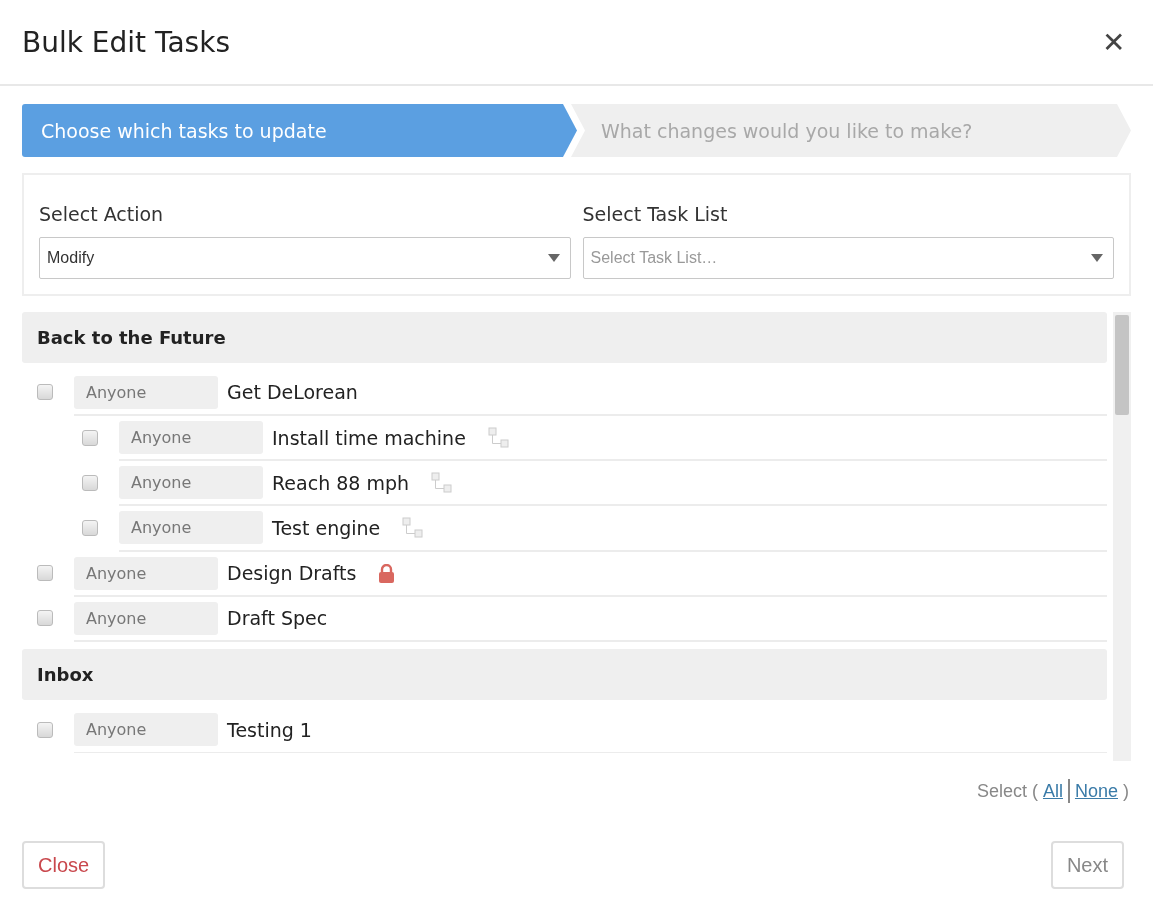 The image size is (1153, 913). Describe the element at coordinates (369, 437) in the screenshot. I see `task-name: Install time machine` at that location.